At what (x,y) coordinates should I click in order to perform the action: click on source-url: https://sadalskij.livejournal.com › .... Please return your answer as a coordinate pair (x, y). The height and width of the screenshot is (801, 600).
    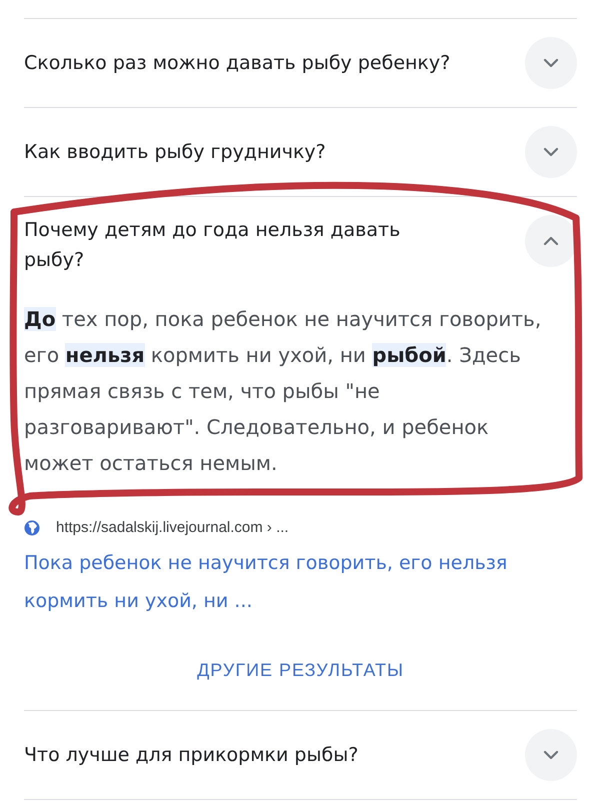
    Looking at the image, I should click on (172, 527).